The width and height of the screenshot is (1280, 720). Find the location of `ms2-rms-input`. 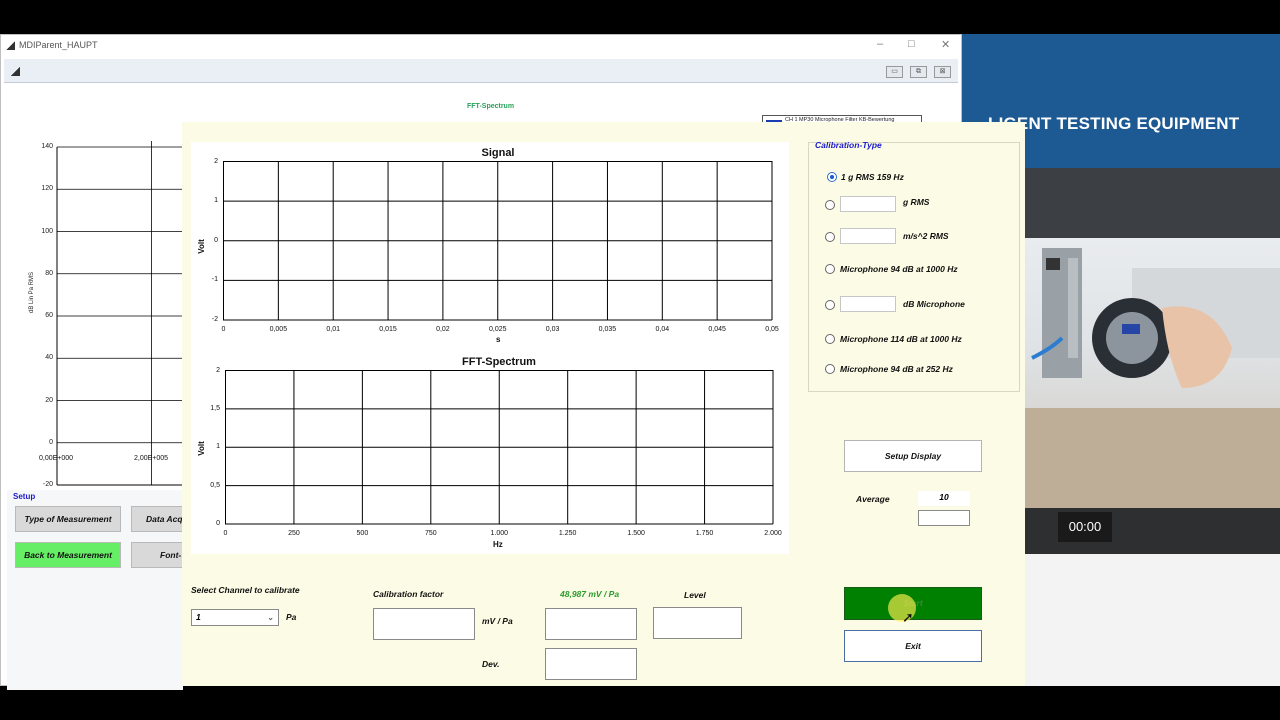

ms2-rms-input is located at coordinates (868, 236).